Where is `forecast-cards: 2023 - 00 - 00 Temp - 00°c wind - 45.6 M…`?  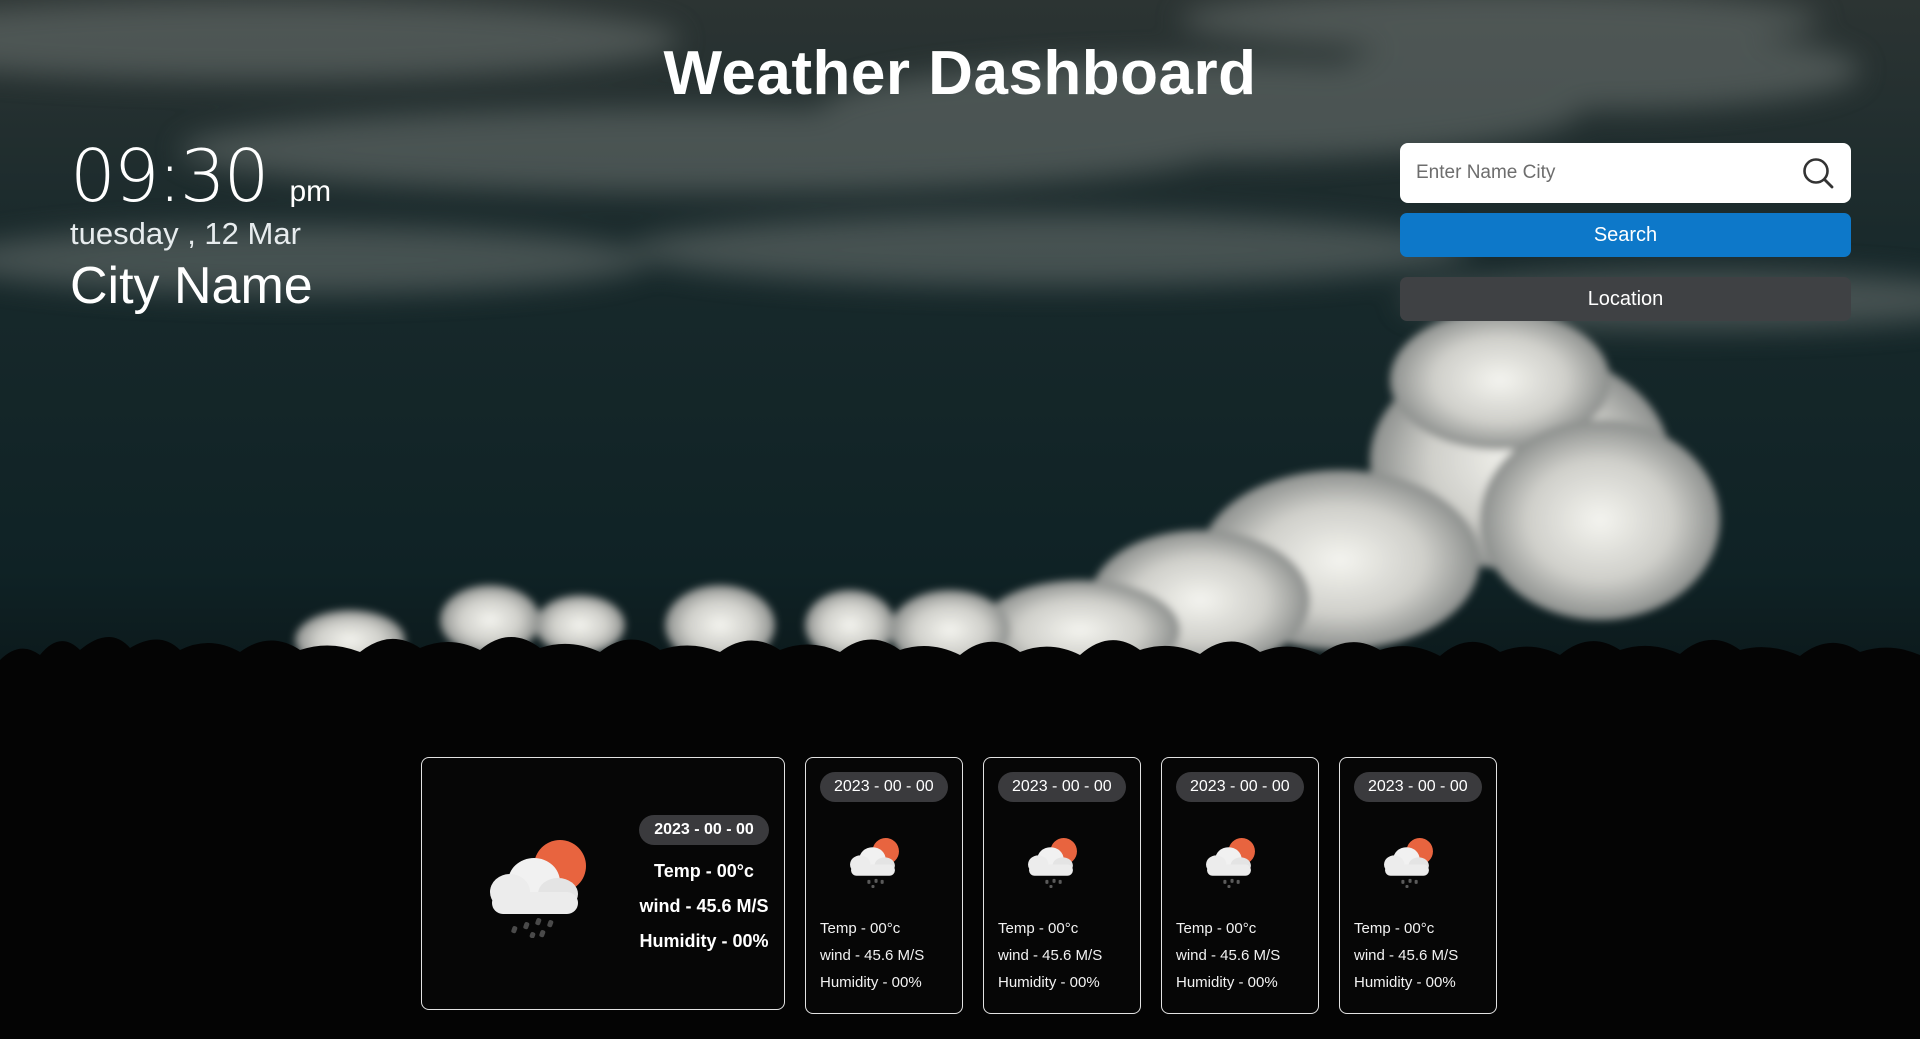 forecast-cards: 2023 - 00 - 00 Temp - 00°c wind - 45.6 M… is located at coordinates (959, 885).